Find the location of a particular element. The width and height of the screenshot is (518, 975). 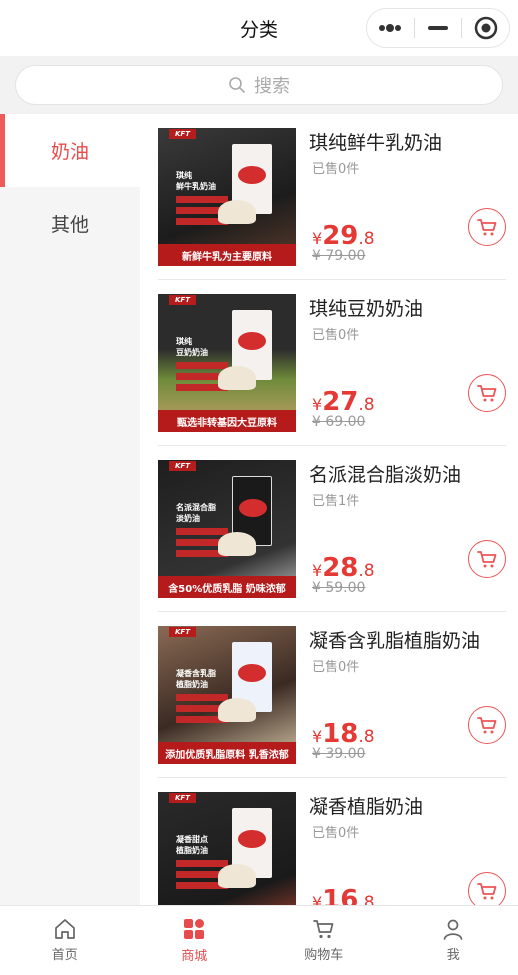

sidebar-item-cream: 奶油 is located at coordinates (70, 150).